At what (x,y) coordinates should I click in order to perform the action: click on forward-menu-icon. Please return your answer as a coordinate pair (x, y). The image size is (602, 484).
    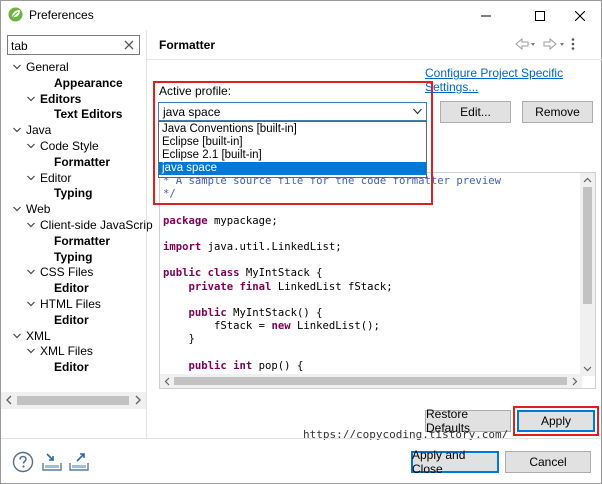
    Looking at the image, I should click on (562, 44).